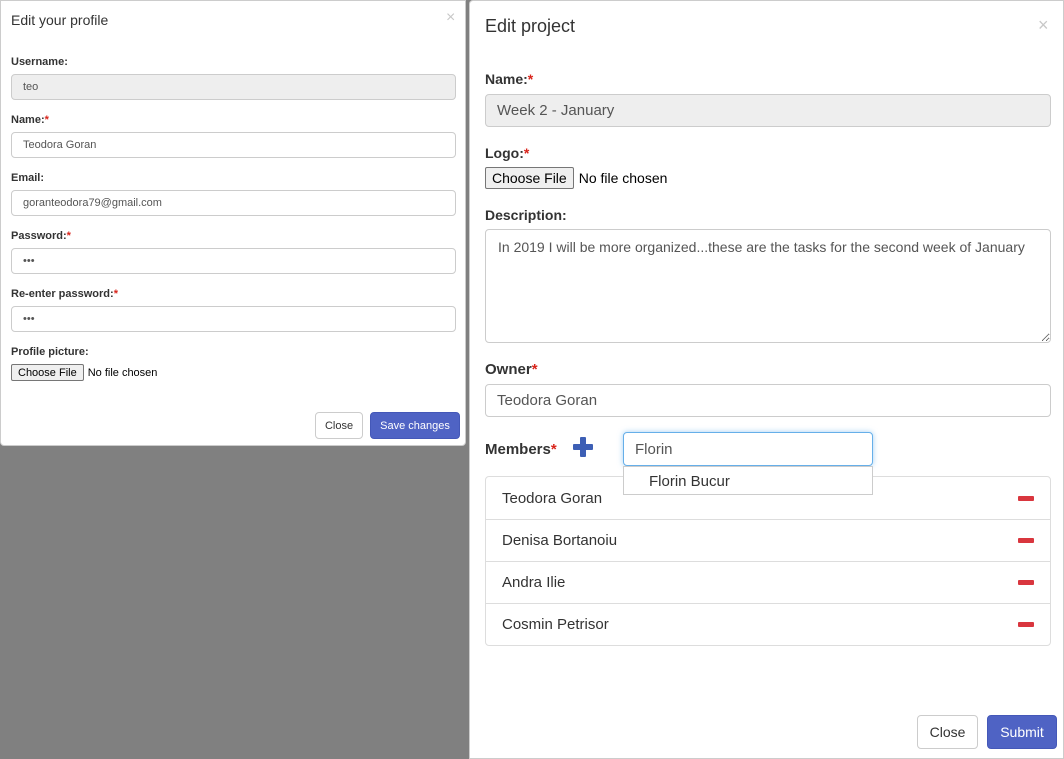 The width and height of the screenshot is (1064, 759). What do you see at coordinates (768, 400) in the screenshot?
I see `owner-field` at bounding box center [768, 400].